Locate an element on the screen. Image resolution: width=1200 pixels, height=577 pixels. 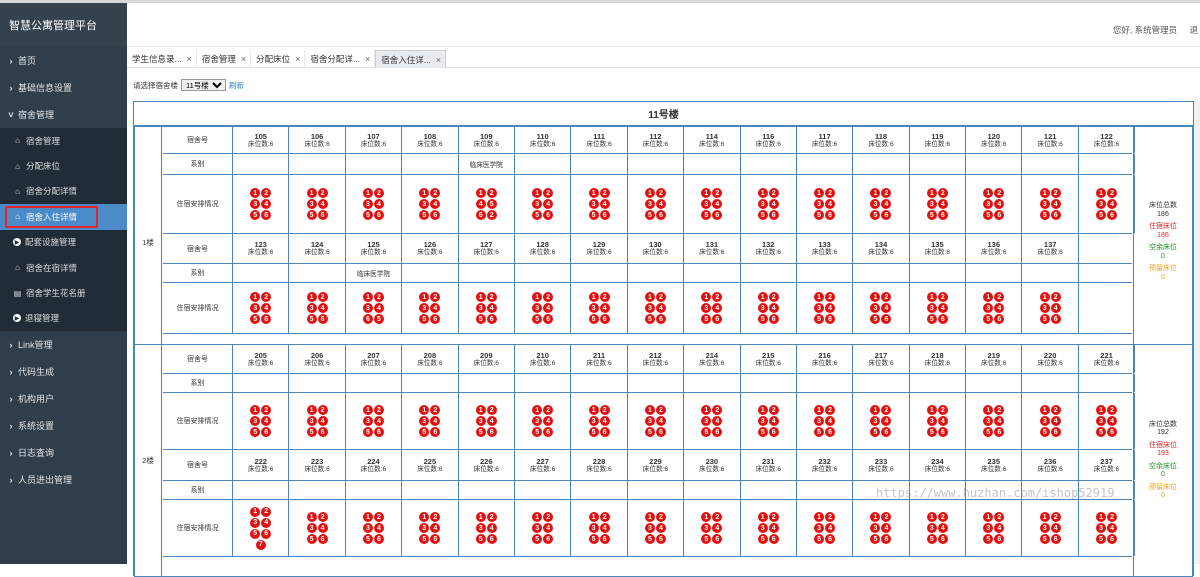
room-number: 209 is located at coordinates (486, 355).